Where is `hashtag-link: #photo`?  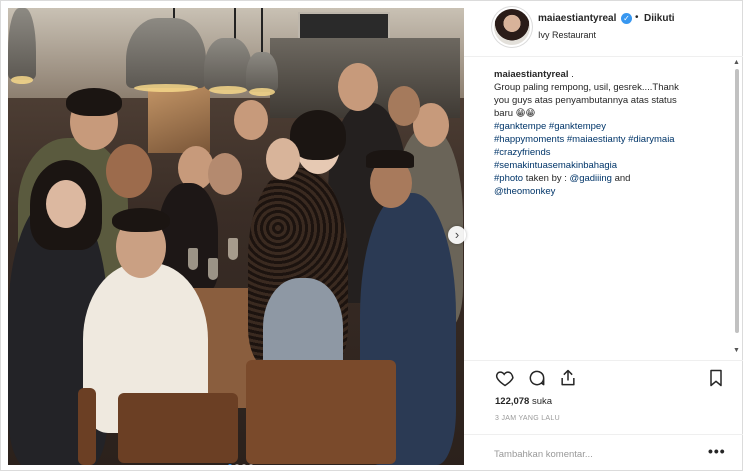
hashtag-link: #photo is located at coordinates (508, 178).